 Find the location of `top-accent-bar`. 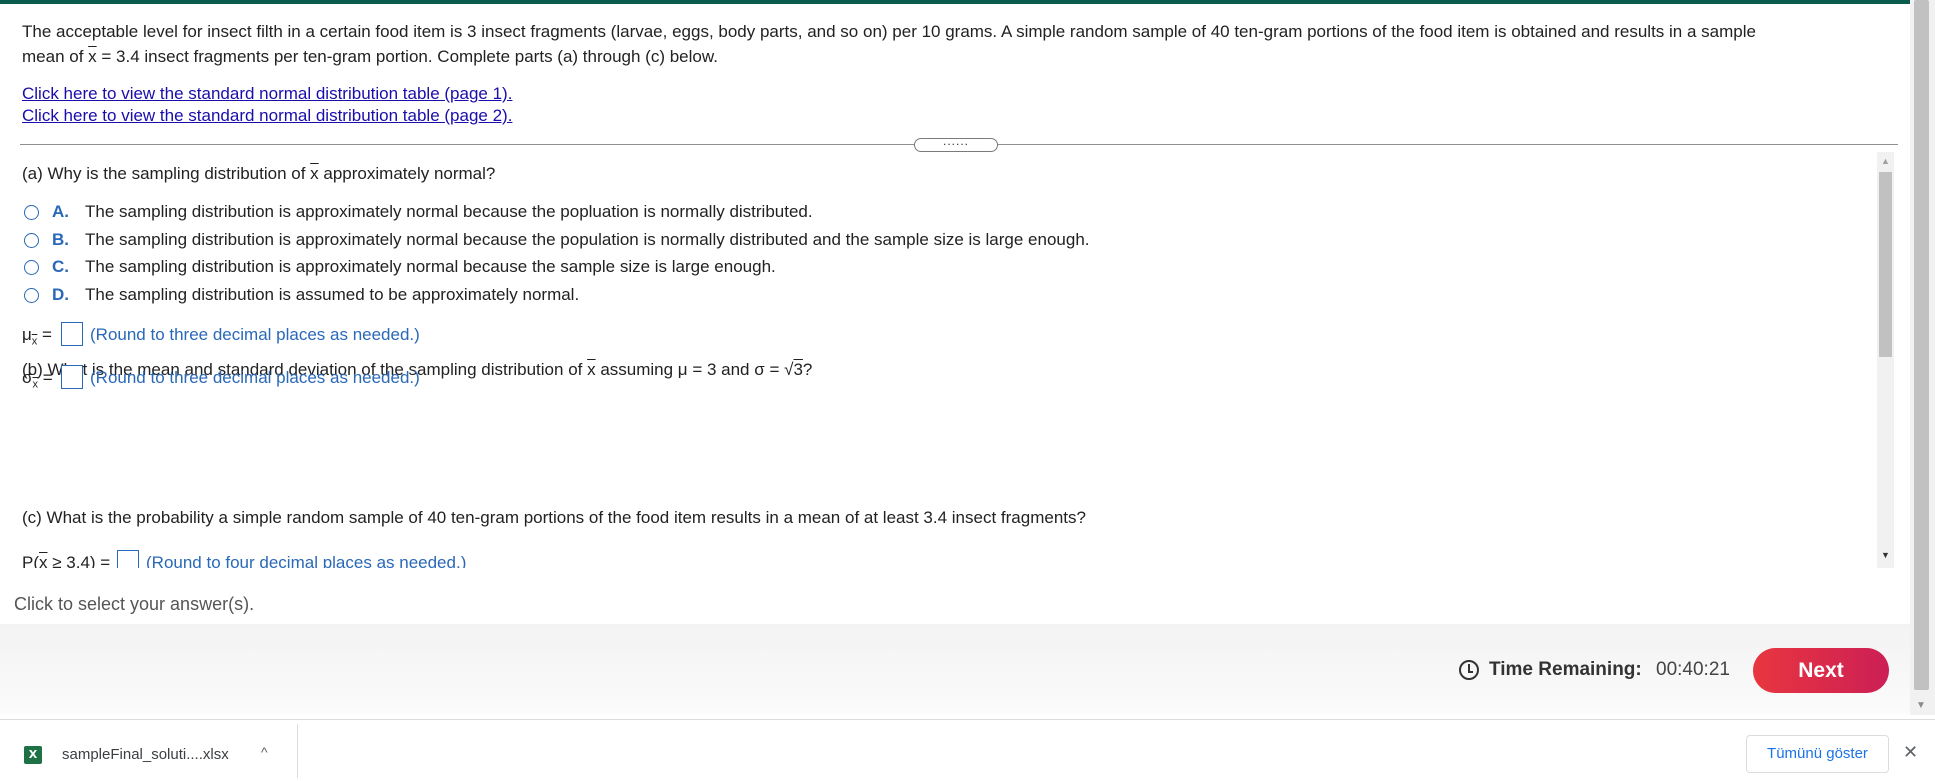

top-accent-bar is located at coordinates (955, 2).